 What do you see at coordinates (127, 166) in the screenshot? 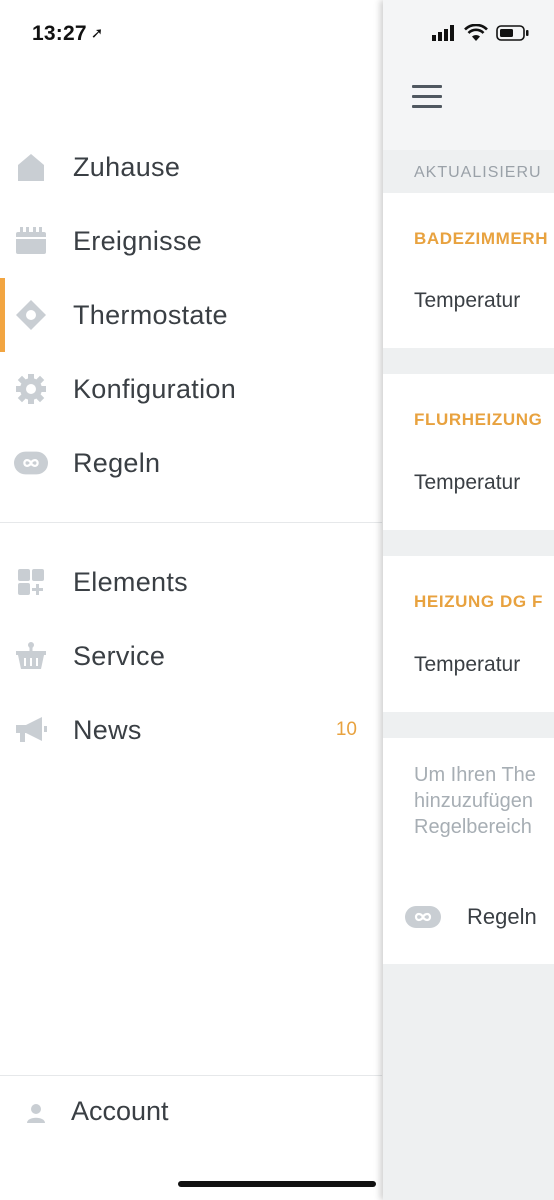
I see `nav-item-label: Zuhause` at bounding box center [127, 166].